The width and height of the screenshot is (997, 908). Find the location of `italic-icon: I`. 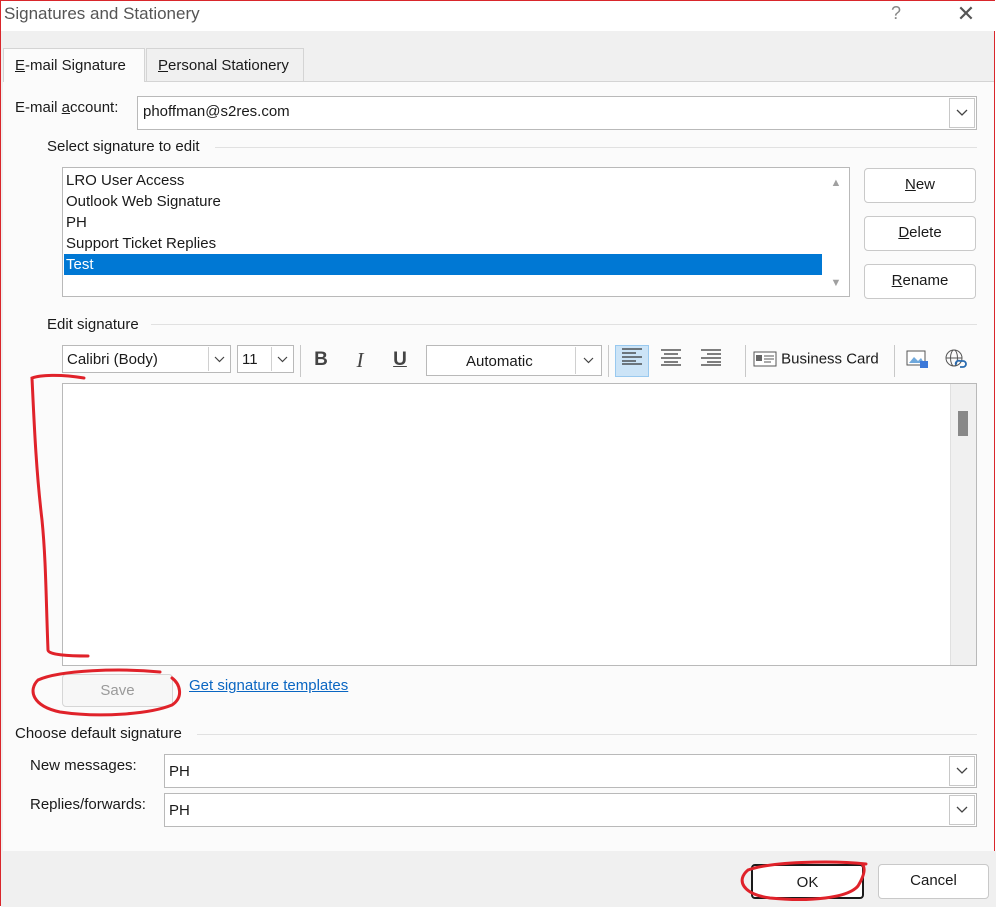

italic-icon: I is located at coordinates (360, 360).